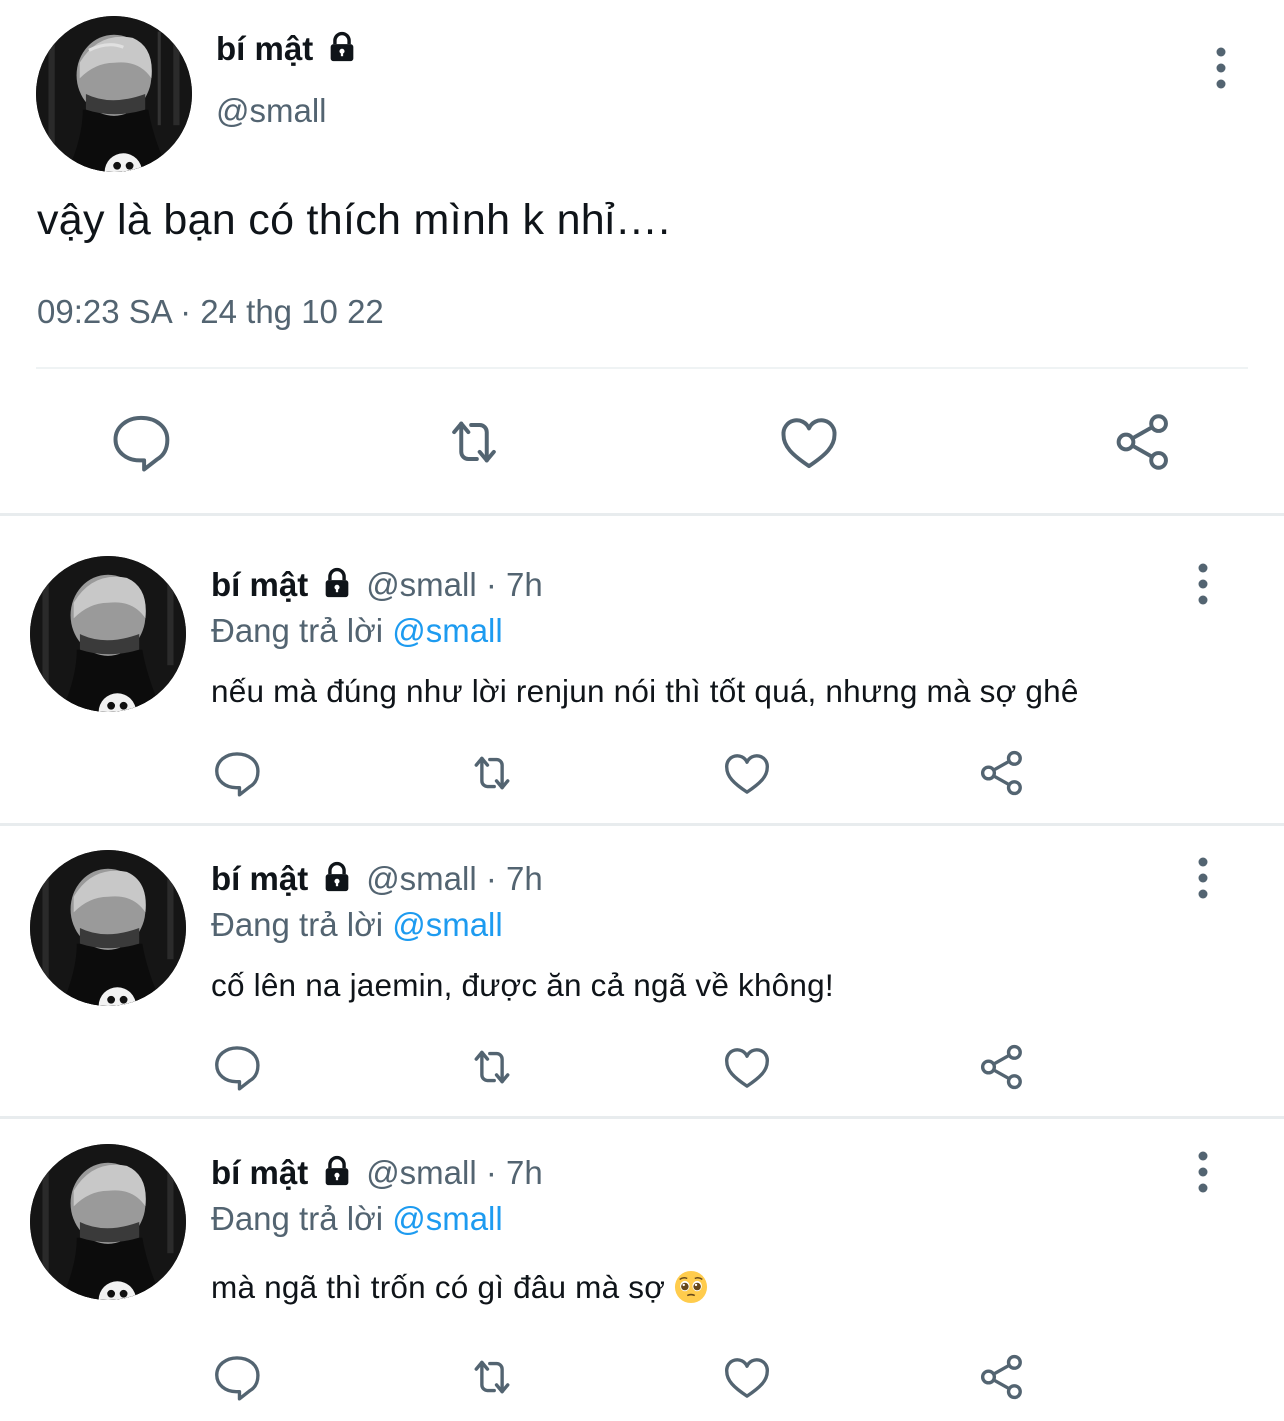 The height and width of the screenshot is (1421, 1284). What do you see at coordinates (271, 111) in the screenshot?
I see `handle: @small` at bounding box center [271, 111].